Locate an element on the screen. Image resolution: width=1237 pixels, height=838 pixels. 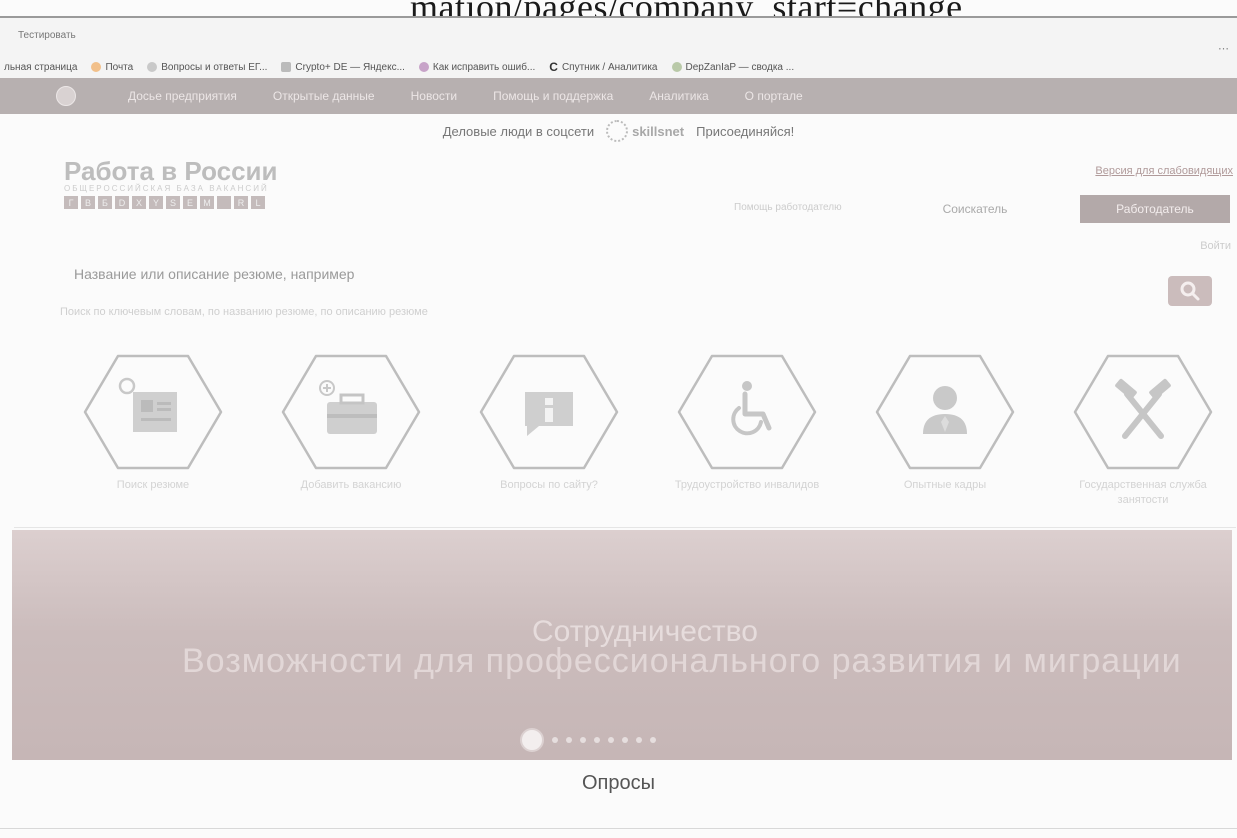
resume-search-icon is located at coordinates (153, 412).